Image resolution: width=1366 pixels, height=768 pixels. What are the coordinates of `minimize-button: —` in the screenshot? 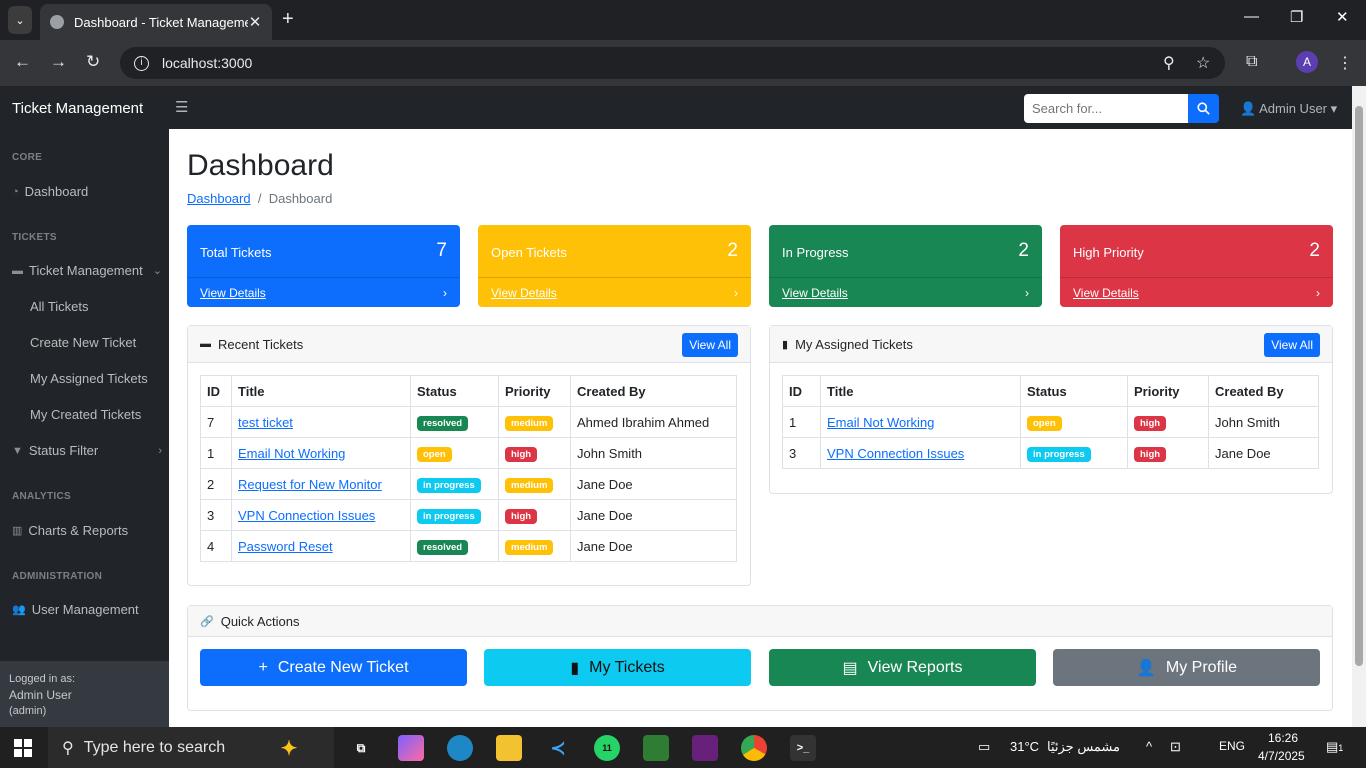 It's located at (1251, 16).